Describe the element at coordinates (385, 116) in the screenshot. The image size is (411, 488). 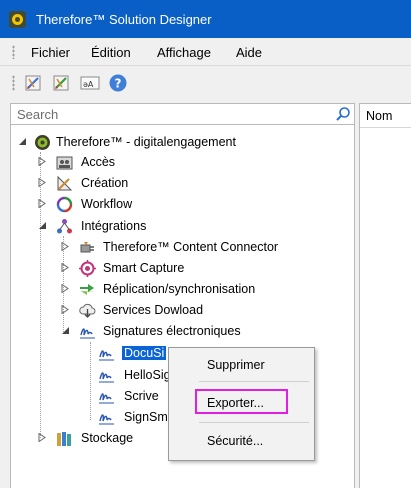
I see `column-header-nom: Nom` at that location.